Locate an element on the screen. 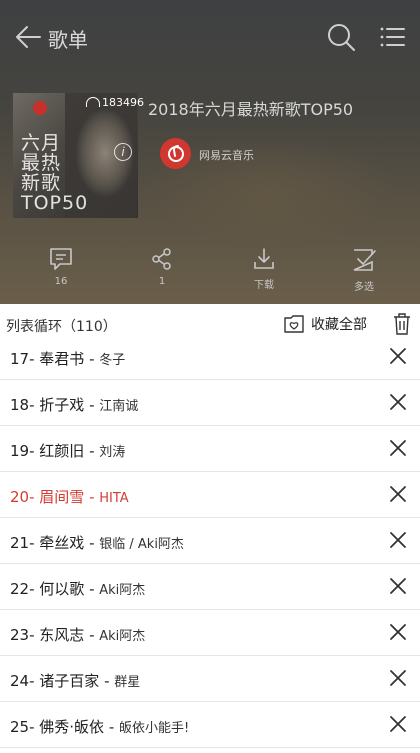 The height and width of the screenshot is (753, 420). clear-list-button is located at coordinates (402, 324).